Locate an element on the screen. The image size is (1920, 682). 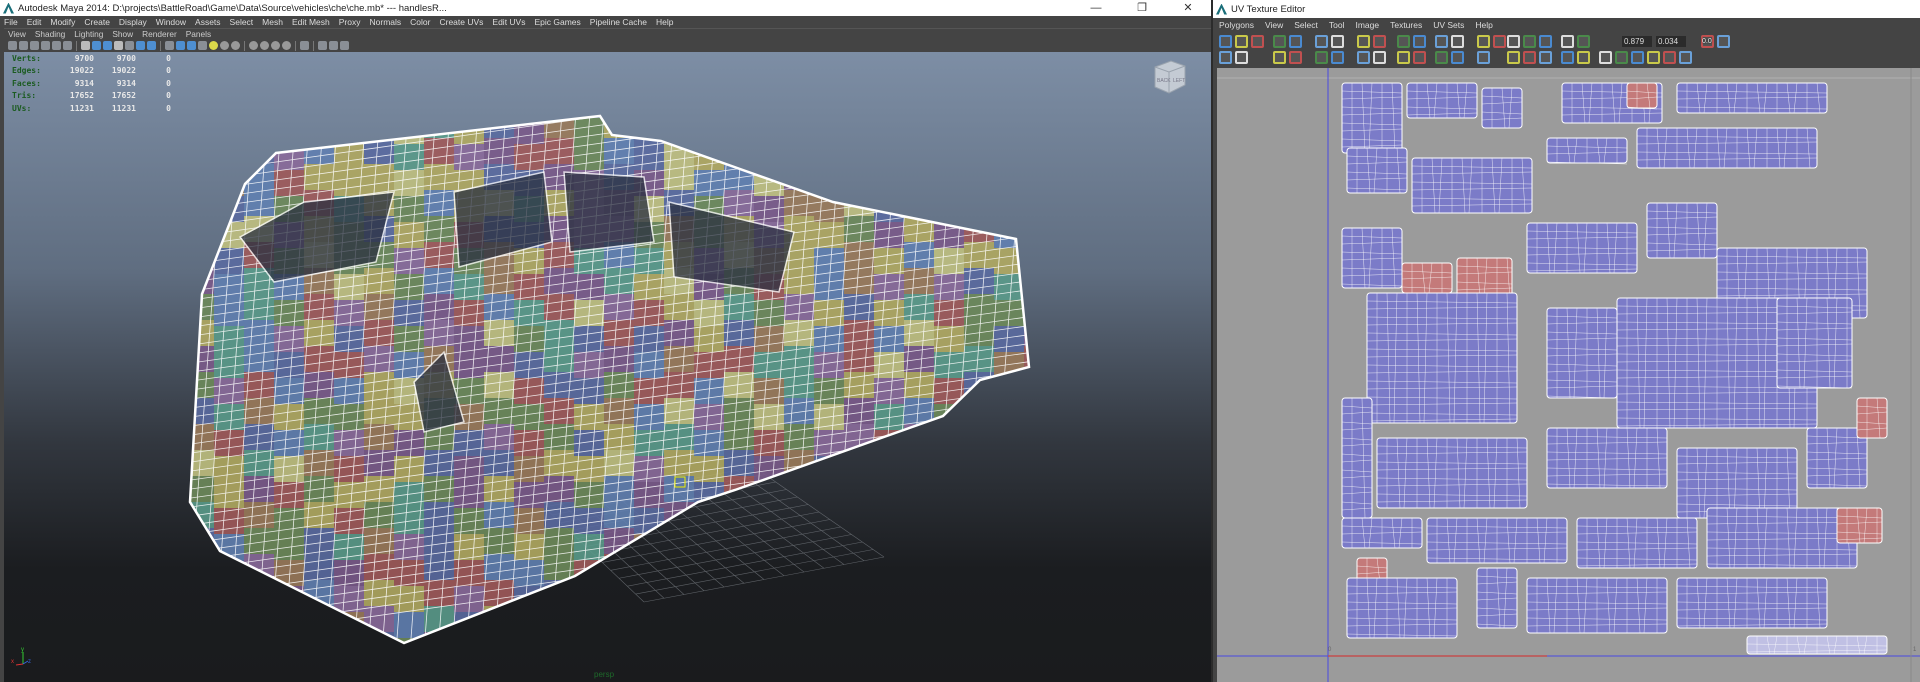
menu-display: Display is located at coordinates (133, 22).